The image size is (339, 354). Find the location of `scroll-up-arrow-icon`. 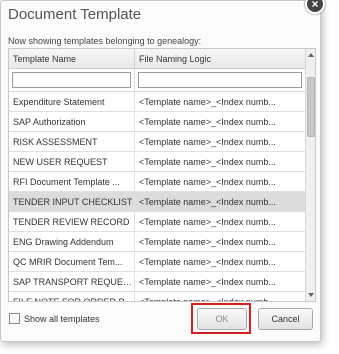

scroll-up-arrow-icon is located at coordinates (311, 55).